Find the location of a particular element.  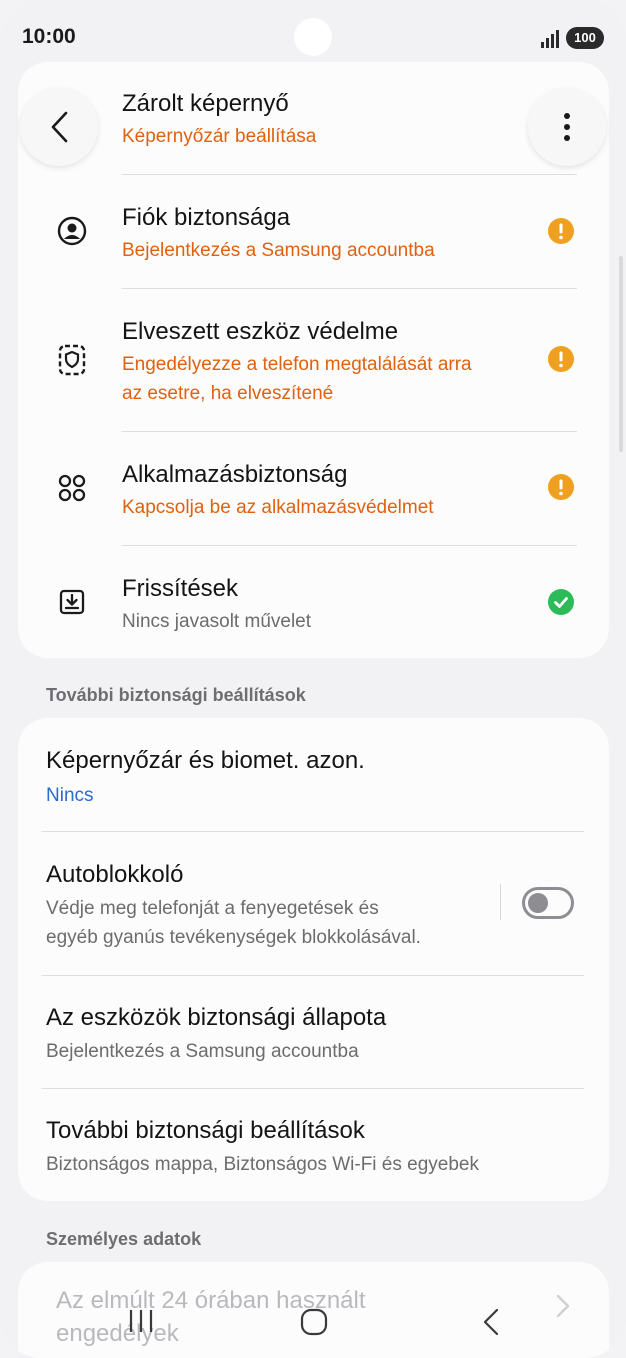

updates-subtitle: Nincs javasolt művelet is located at coordinates (217, 621).